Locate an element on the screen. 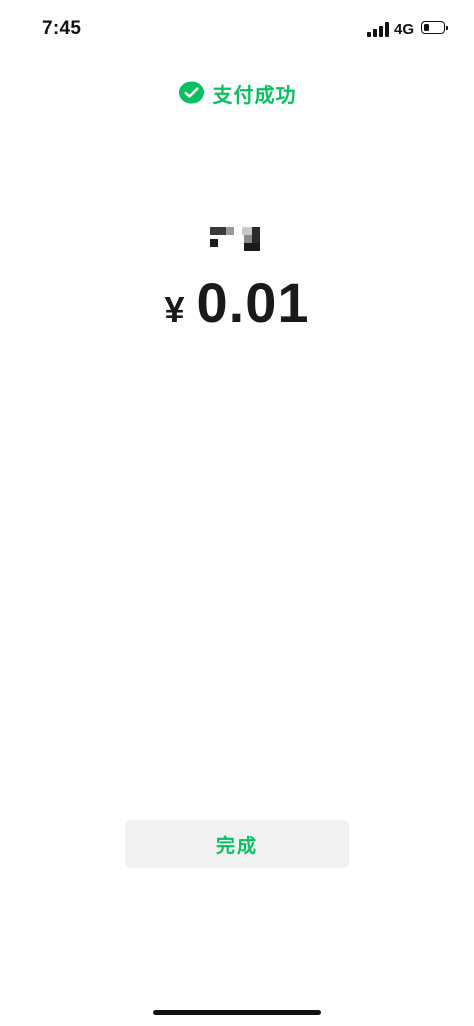 This screenshot has height=1026, width=474. signal-strength-icon is located at coordinates (378, 29).